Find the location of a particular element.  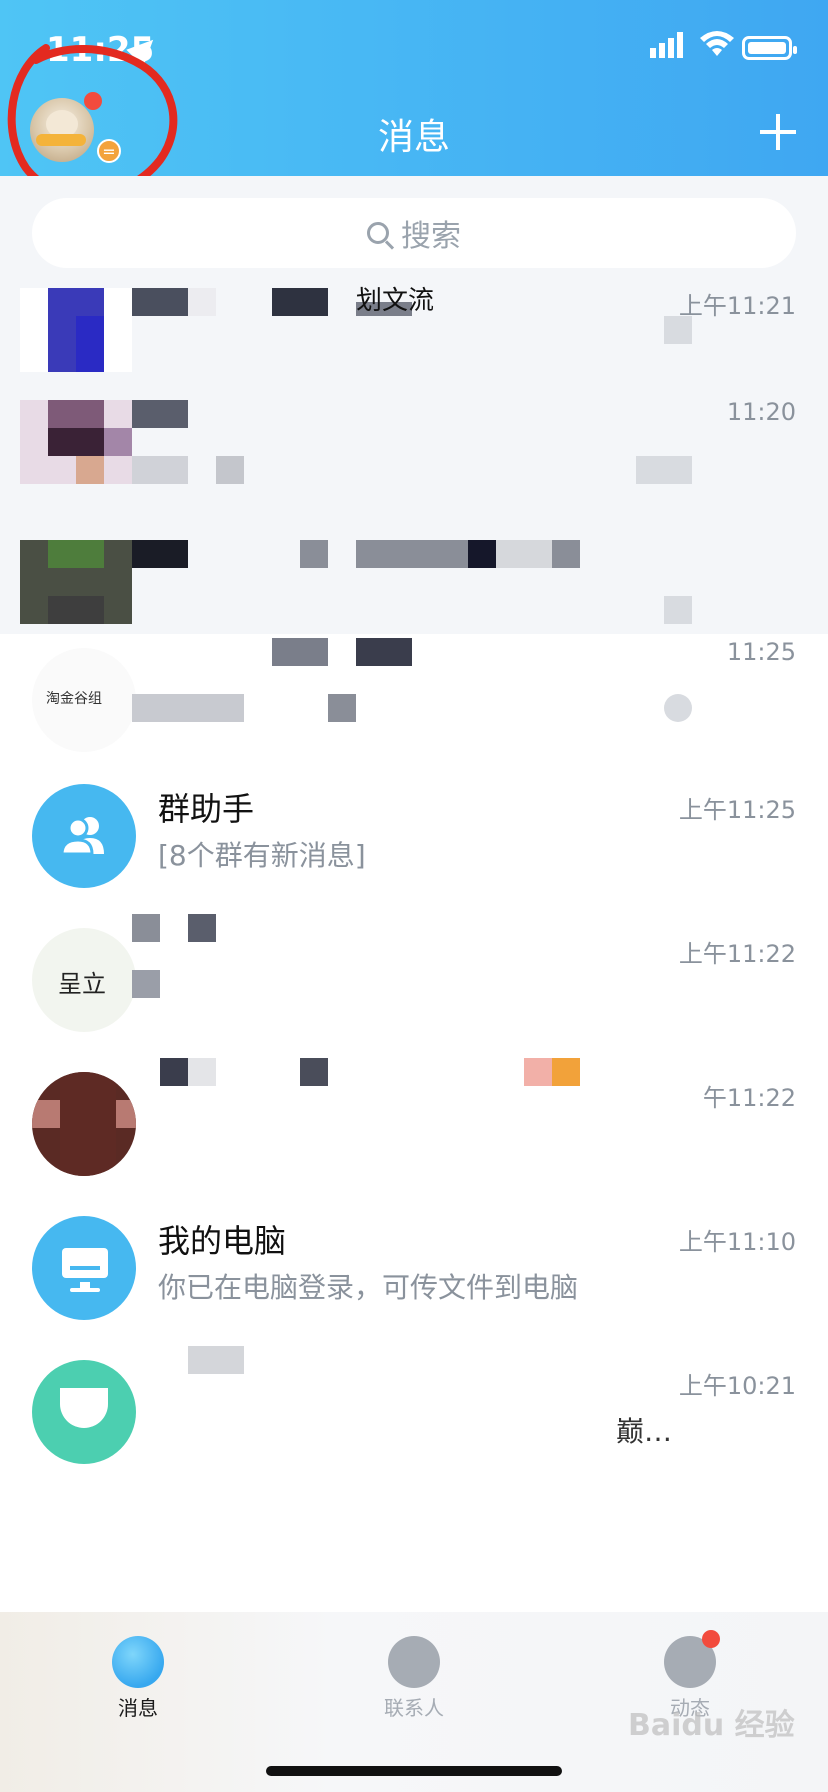

chat-time: 上午11:21 is located at coordinates (737, 306).